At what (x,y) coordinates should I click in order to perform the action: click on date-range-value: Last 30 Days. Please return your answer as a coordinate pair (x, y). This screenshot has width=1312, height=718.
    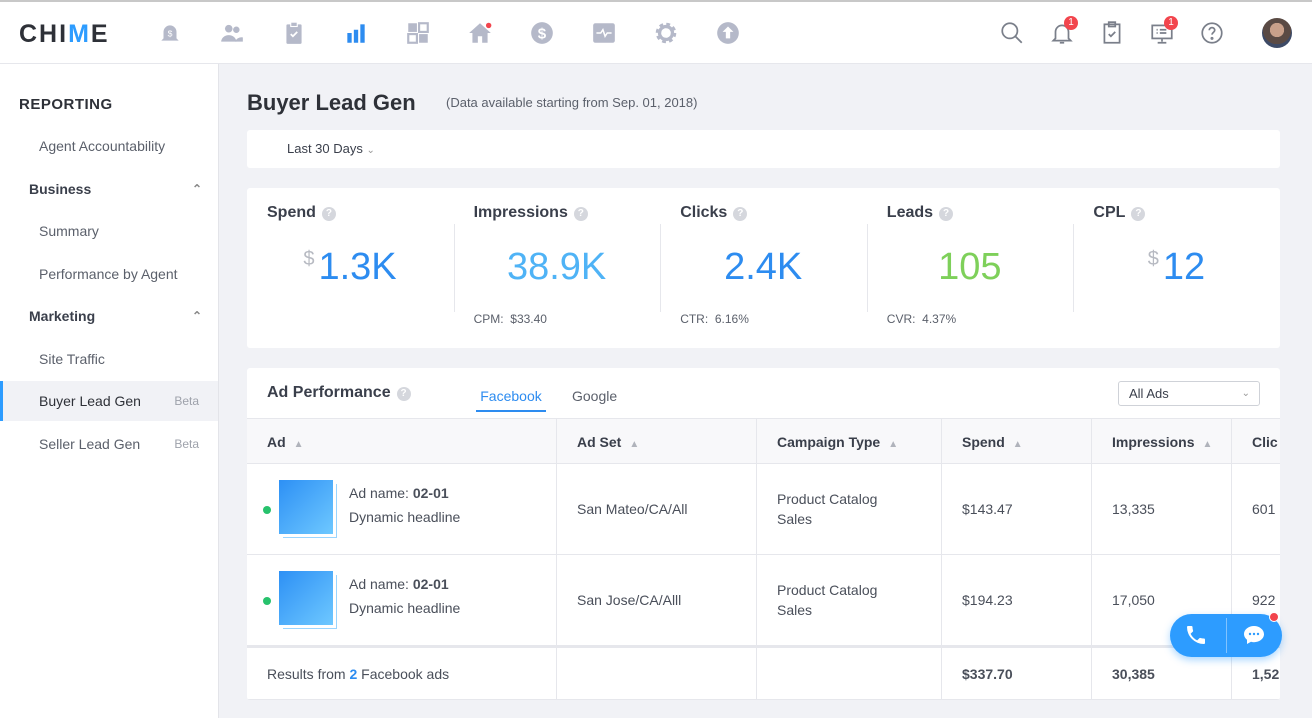
    Looking at the image, I should click on (325, 148).